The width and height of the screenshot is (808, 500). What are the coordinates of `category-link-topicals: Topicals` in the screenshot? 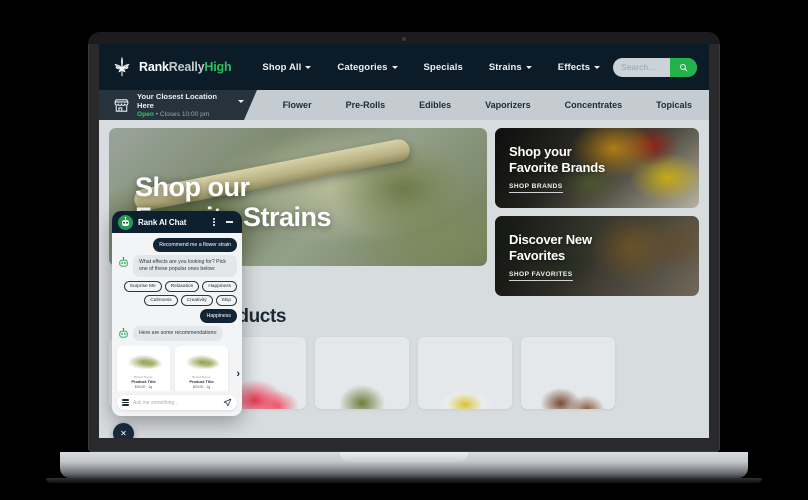 It's located at (674, 105).